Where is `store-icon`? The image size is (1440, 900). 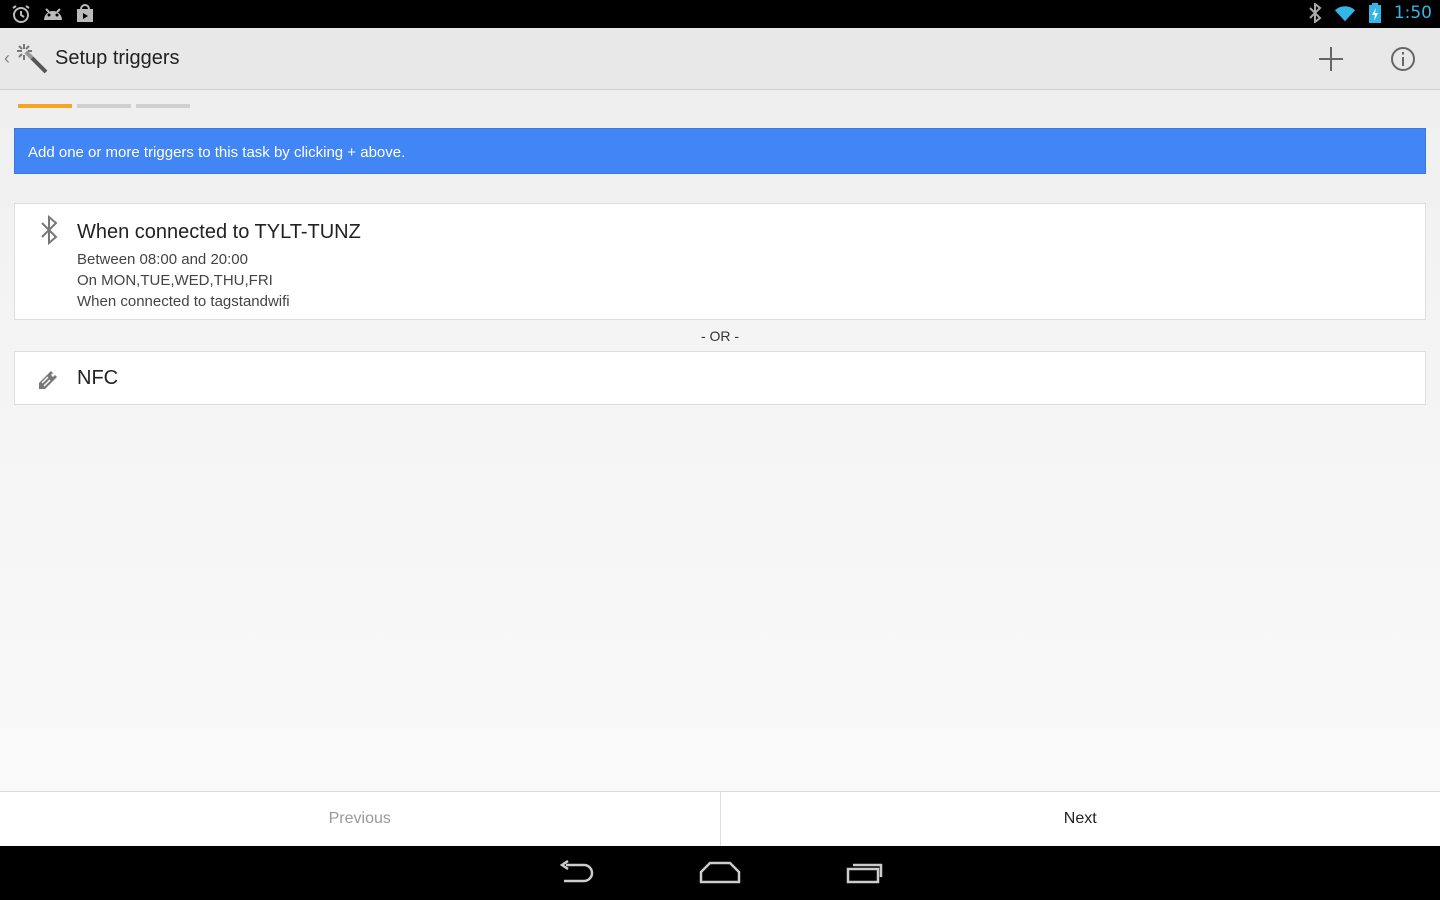
store-icon is located at coordinates (85, 14).